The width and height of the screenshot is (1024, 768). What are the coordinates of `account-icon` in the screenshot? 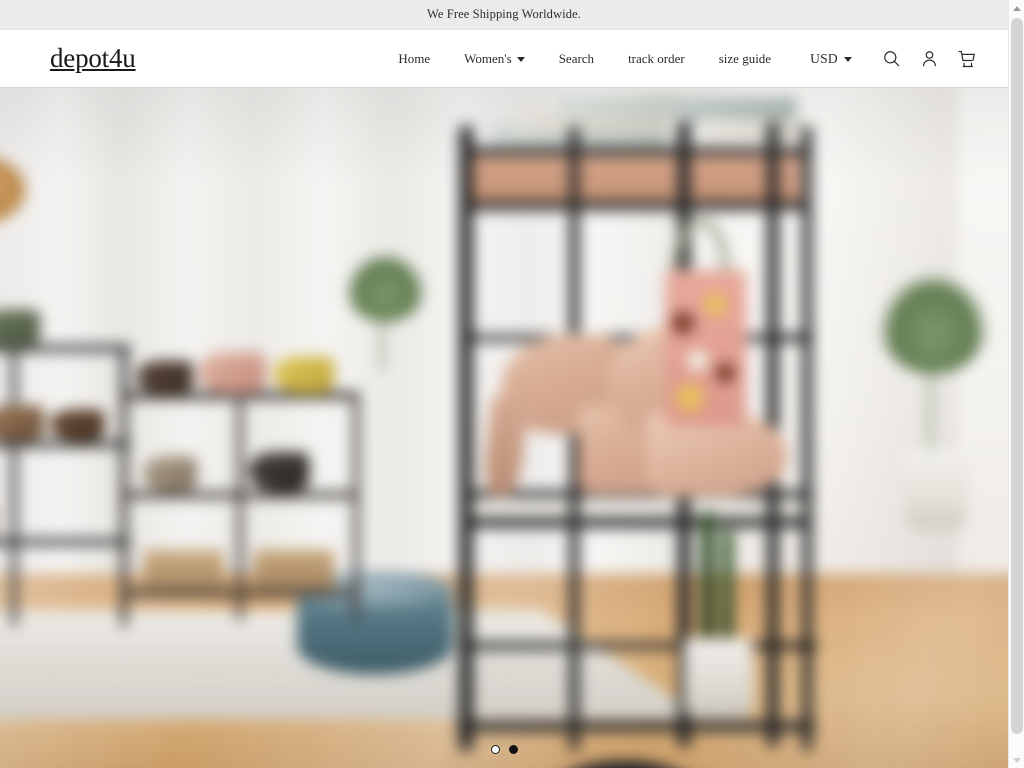 It's located at (929, 59).